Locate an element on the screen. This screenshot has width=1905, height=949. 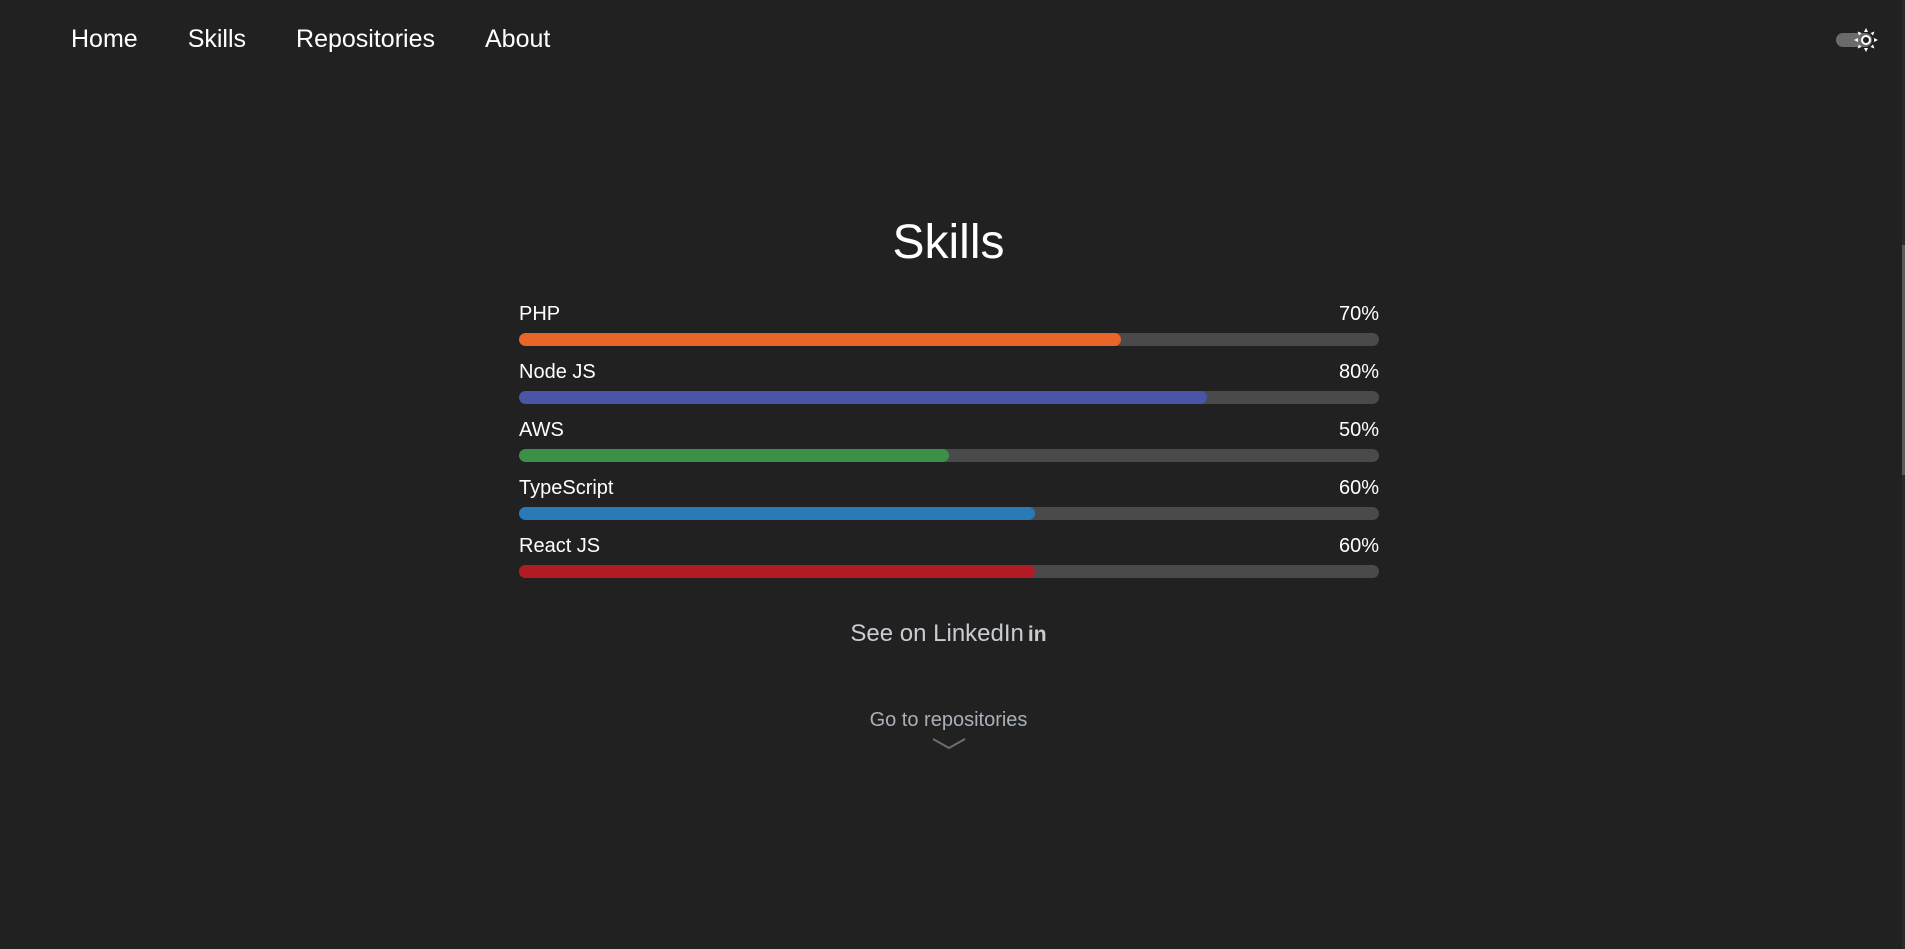
skill-name: PHP is located at coordinates (540, 314).